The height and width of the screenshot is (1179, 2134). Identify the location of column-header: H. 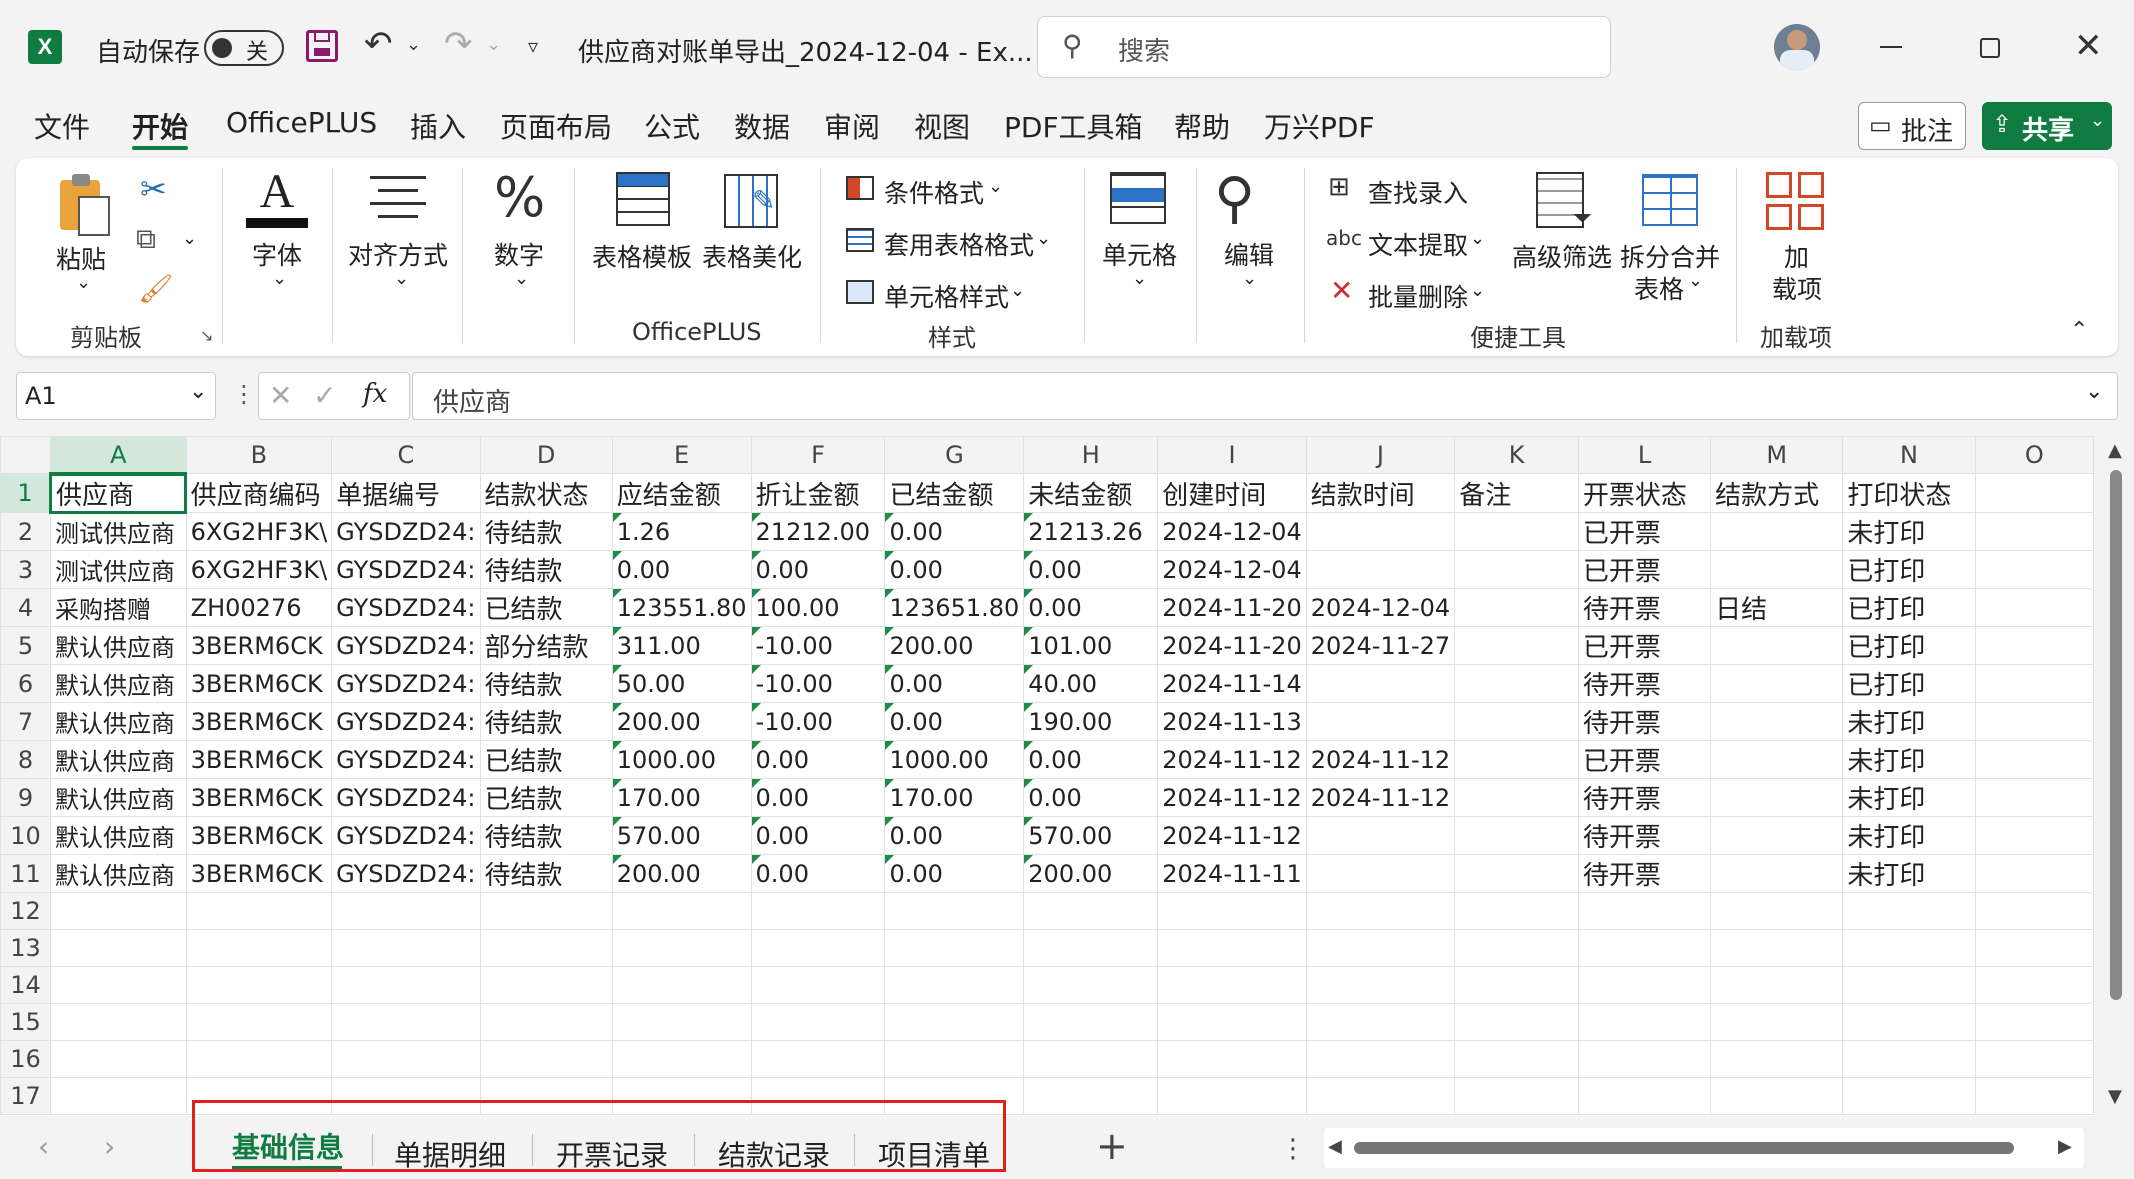
(1091, 455).